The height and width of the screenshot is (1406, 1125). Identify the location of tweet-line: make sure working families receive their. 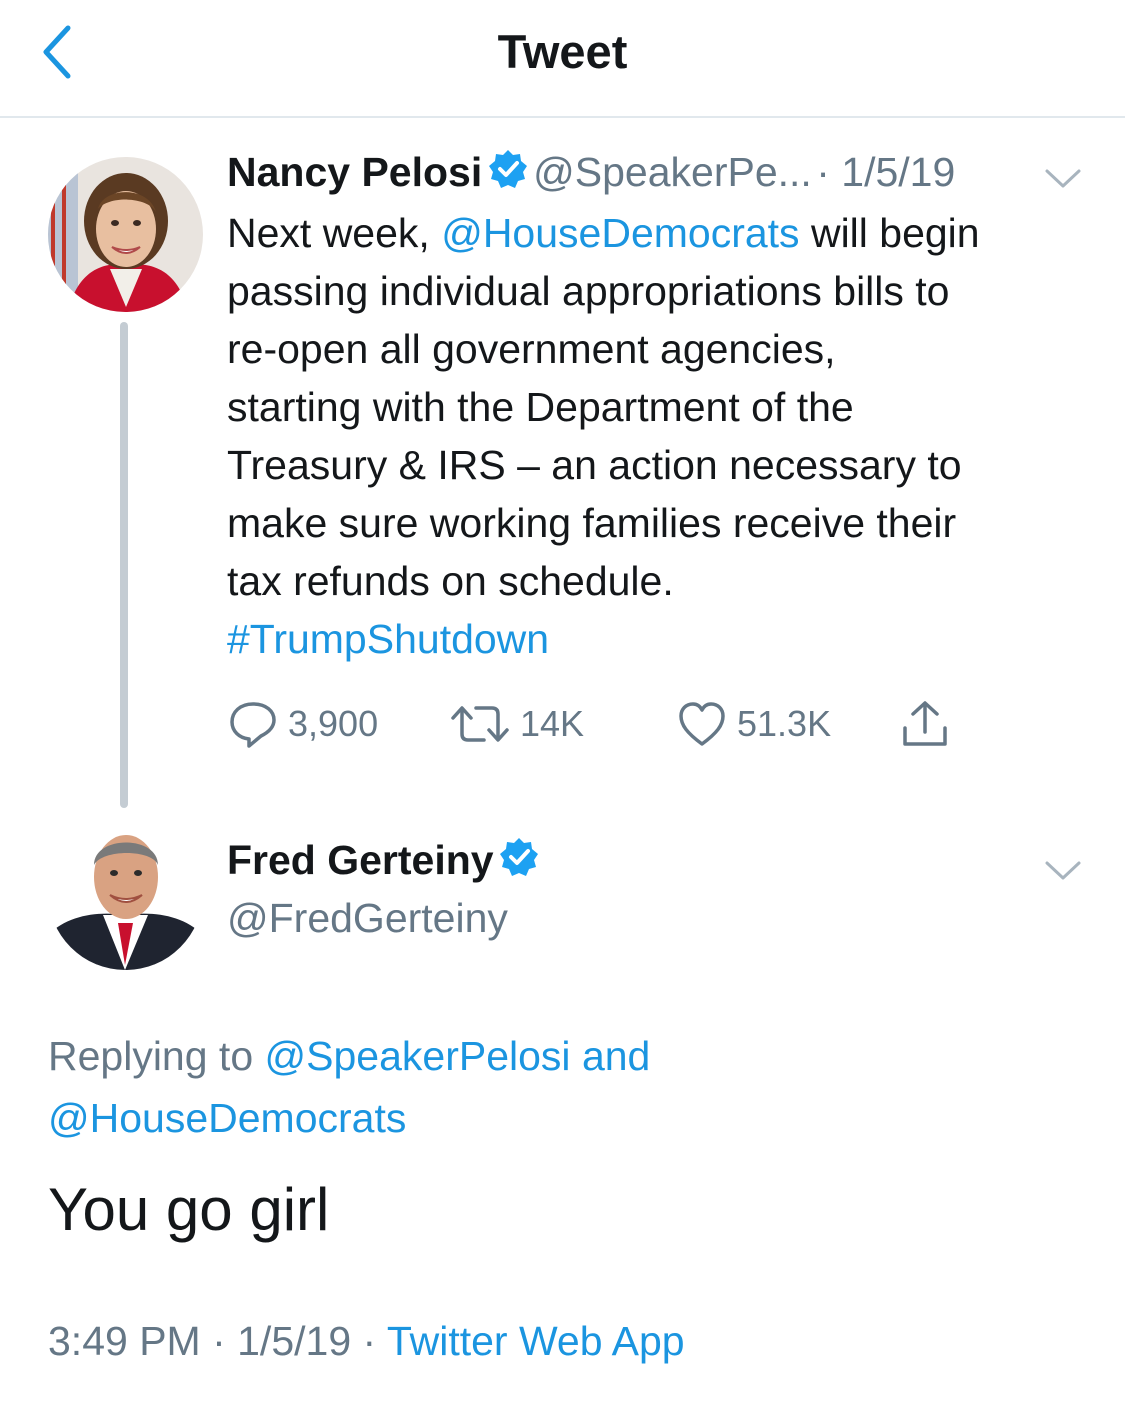
(592, 523).